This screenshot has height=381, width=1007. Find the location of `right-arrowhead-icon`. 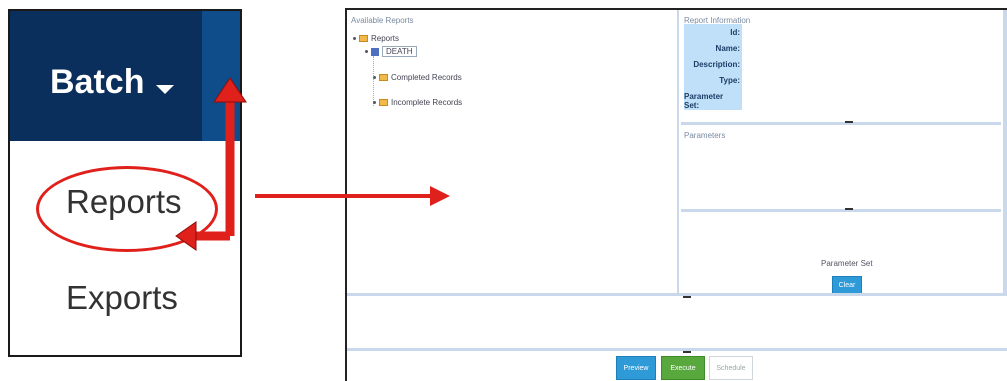

right-arrowhead-icon is located at coordinates (440, 196).